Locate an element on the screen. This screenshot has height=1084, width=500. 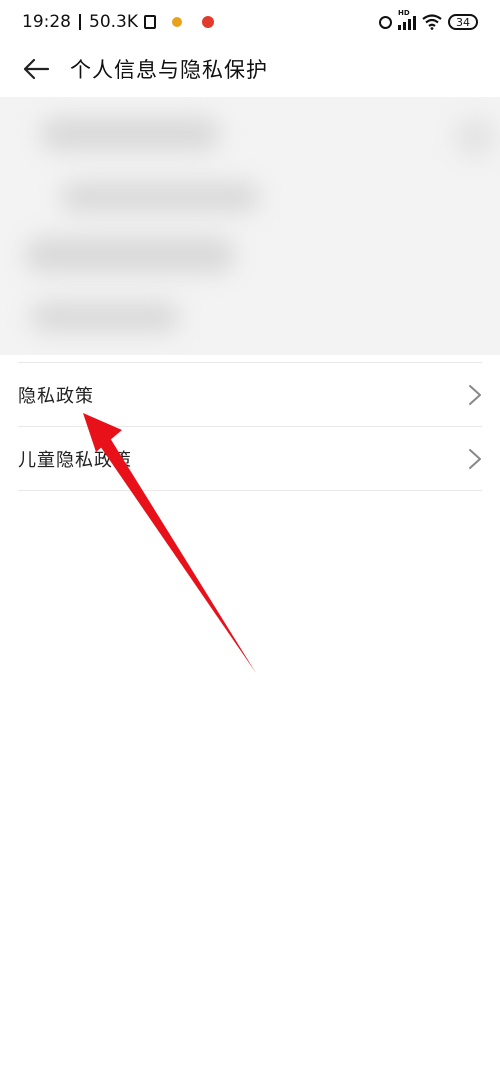
status-bar: 19:28 50.3K HD 34 is located at coordinates (250, 22).